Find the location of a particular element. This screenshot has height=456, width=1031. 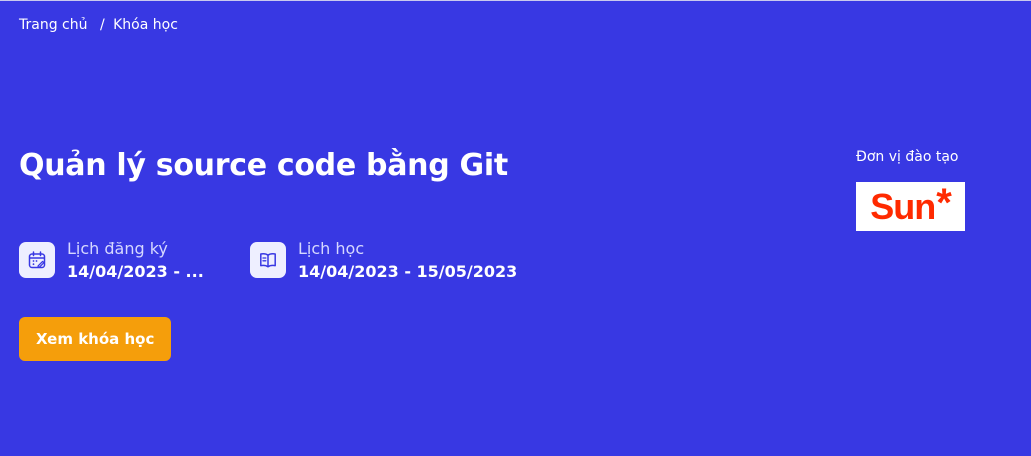

breadcrumb-current-link: Khóa học is located at coordinates (145, 25).